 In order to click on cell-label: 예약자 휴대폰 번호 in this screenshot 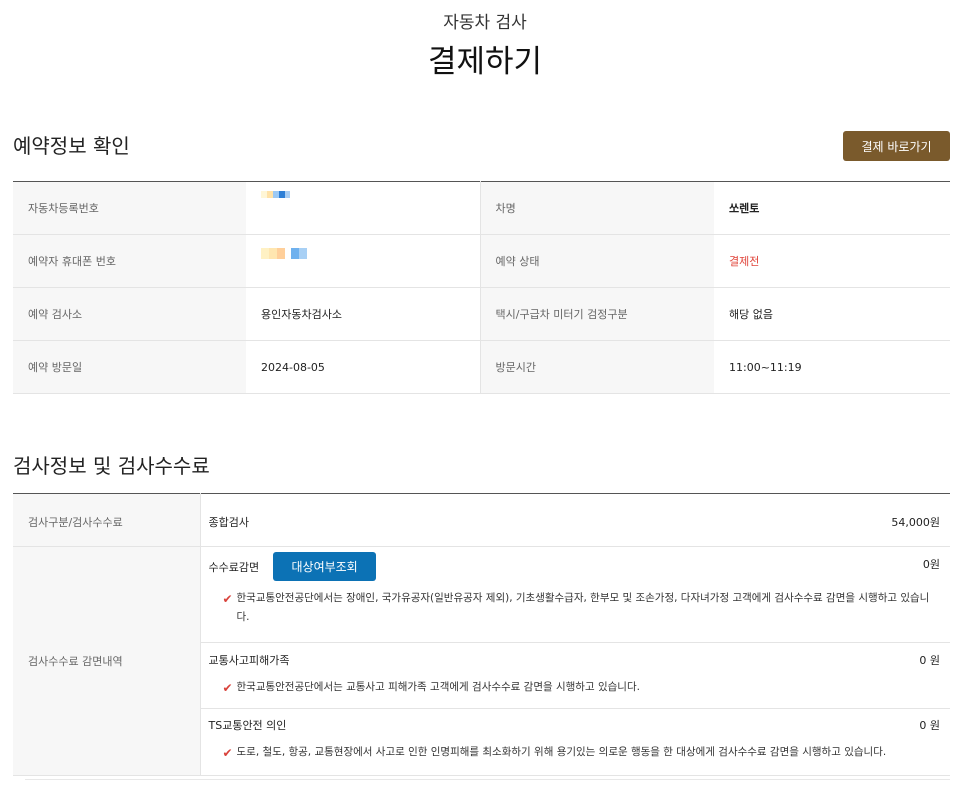, I will do `click(129, 261)`.